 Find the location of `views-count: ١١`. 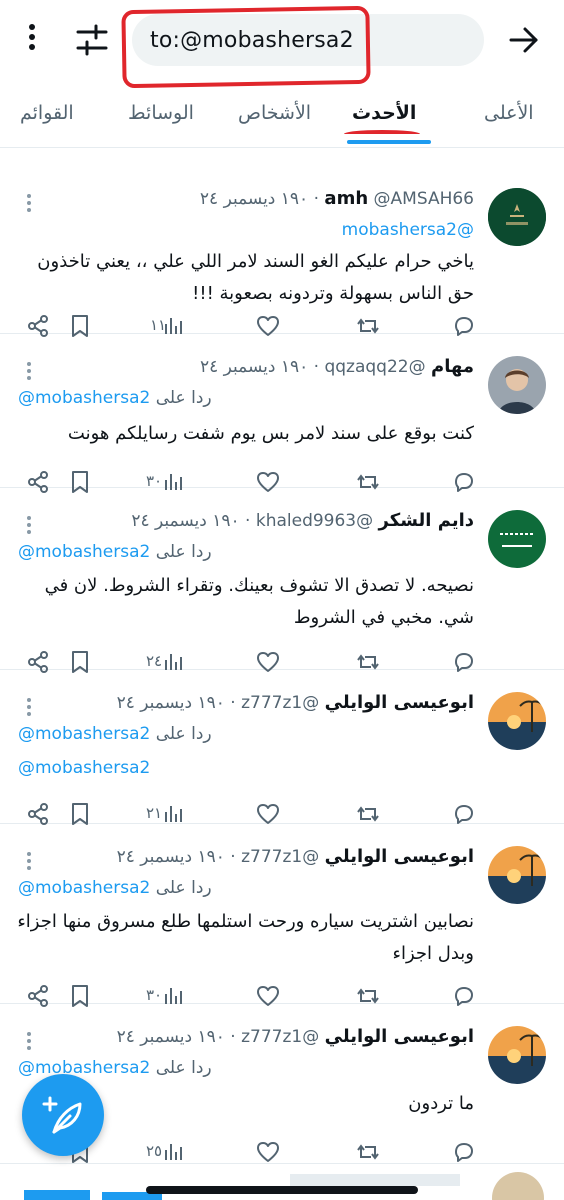

views-count: ١١ is located at coordinates (158, 325).